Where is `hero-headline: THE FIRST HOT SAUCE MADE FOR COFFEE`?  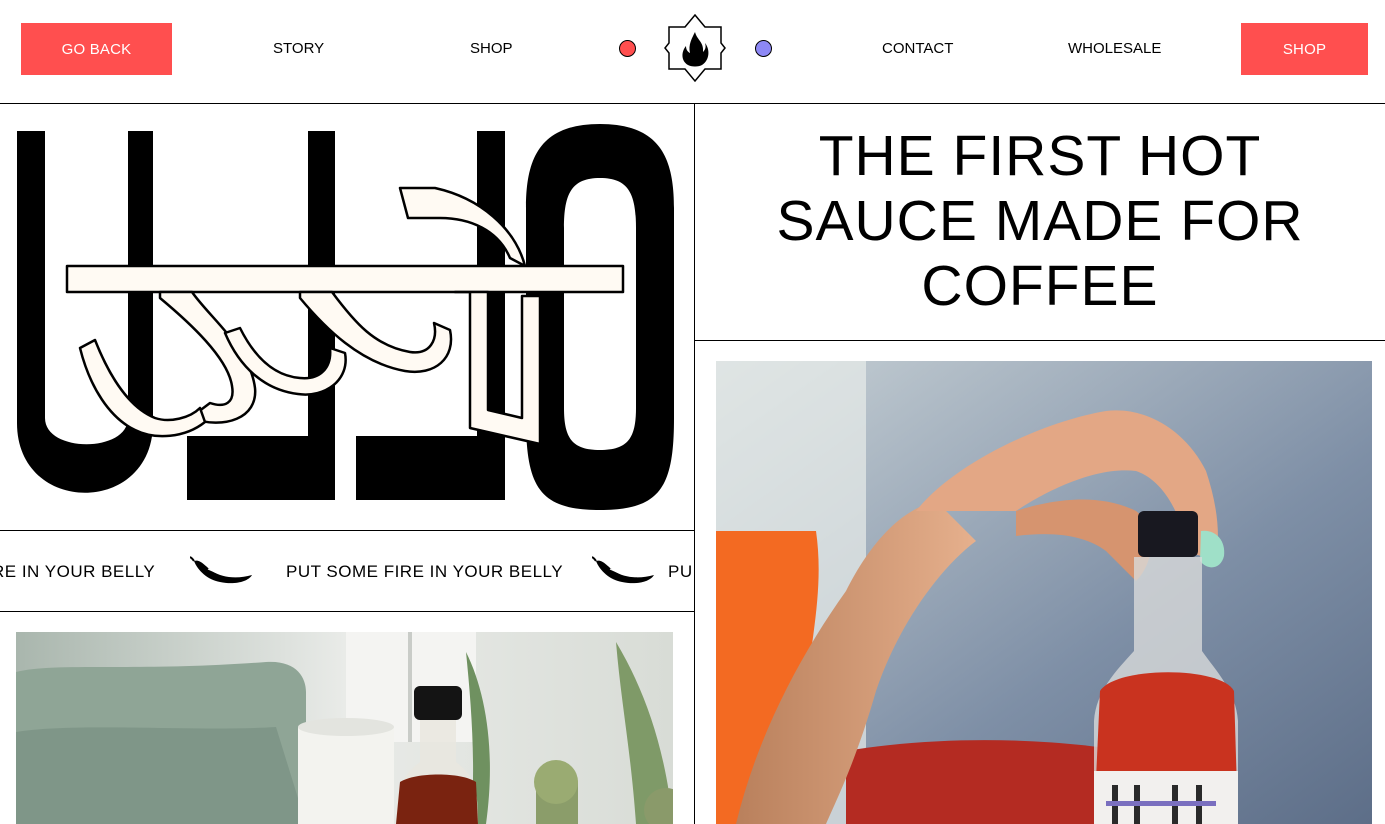
hero-headline: THE FIRST HOT SAUCE MADE FOR COFFEE is located at coordinates (1040, 221).